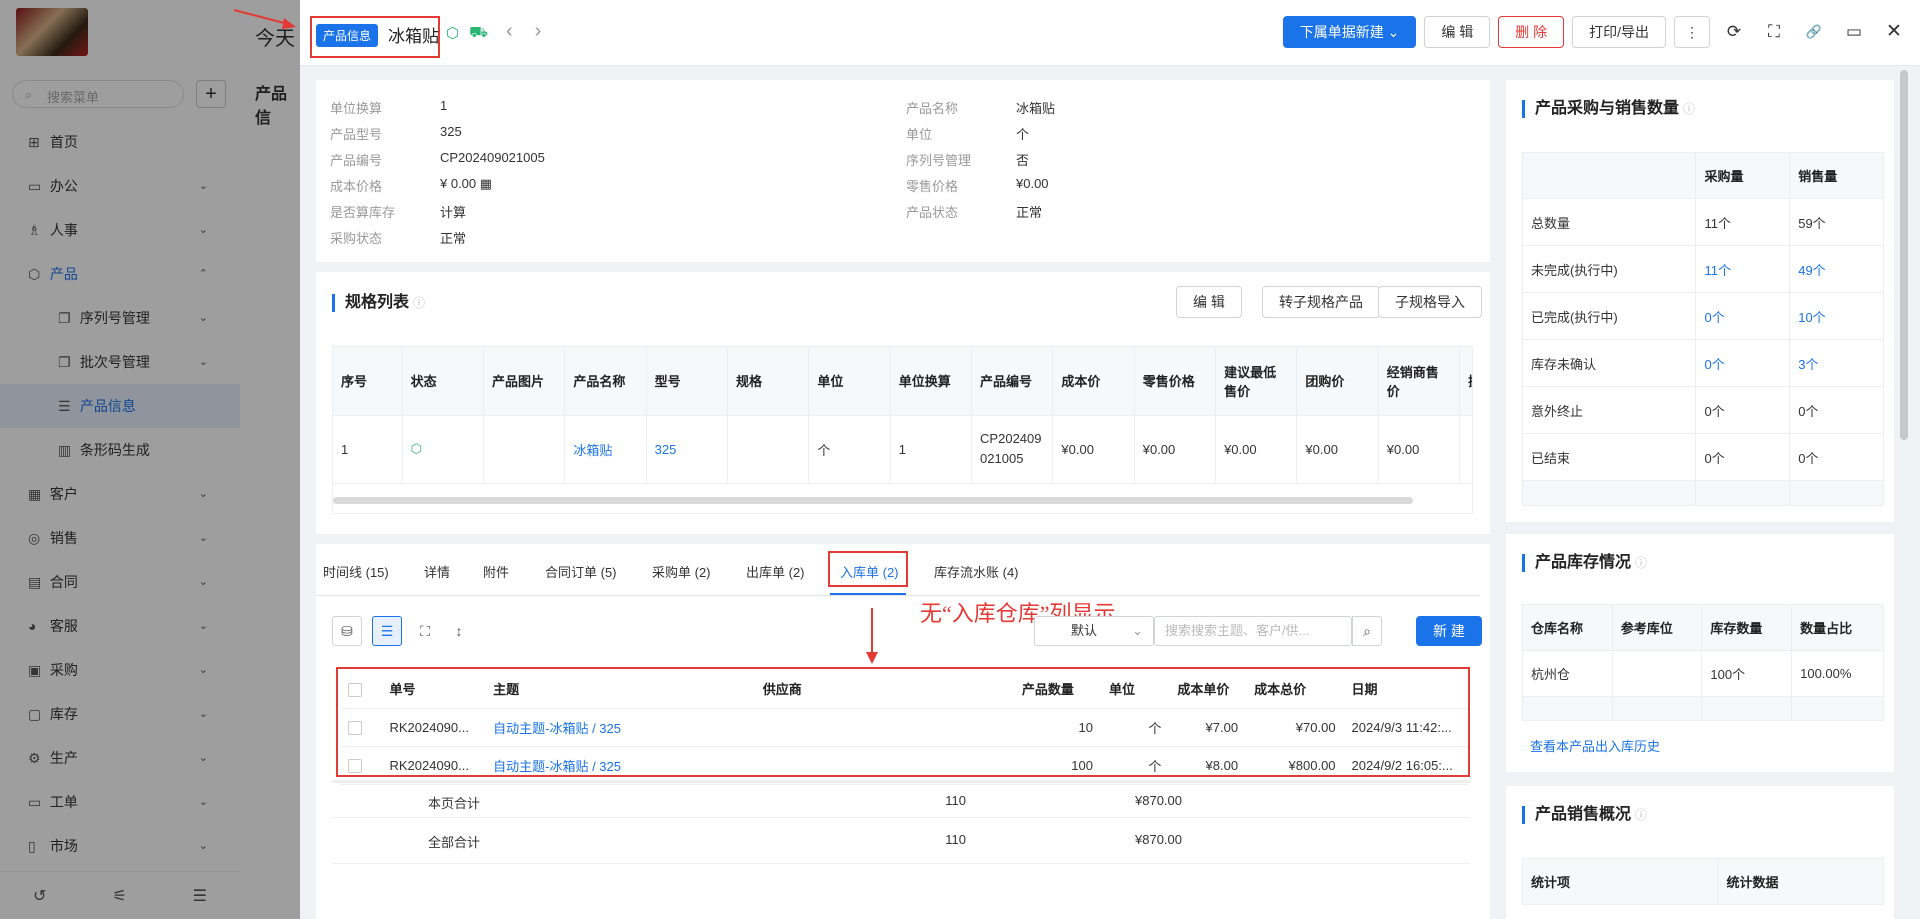  I want to click on table-cell: 杭州仓, so click(1567, 673).